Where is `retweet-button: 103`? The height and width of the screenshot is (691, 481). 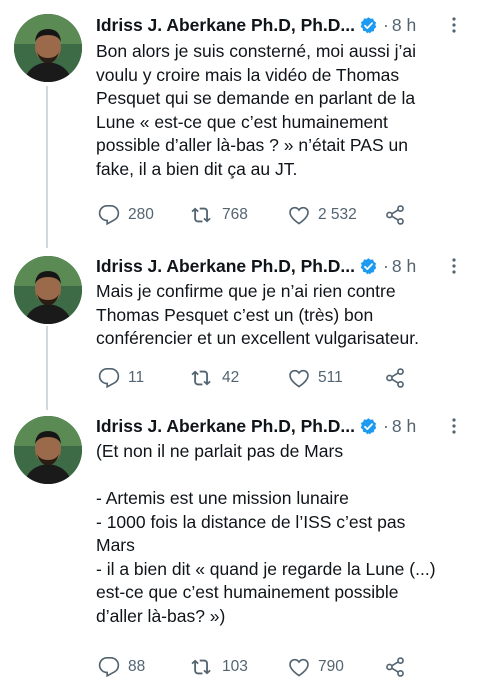
retweet-button: 103 is located at coordinates (219, 667).